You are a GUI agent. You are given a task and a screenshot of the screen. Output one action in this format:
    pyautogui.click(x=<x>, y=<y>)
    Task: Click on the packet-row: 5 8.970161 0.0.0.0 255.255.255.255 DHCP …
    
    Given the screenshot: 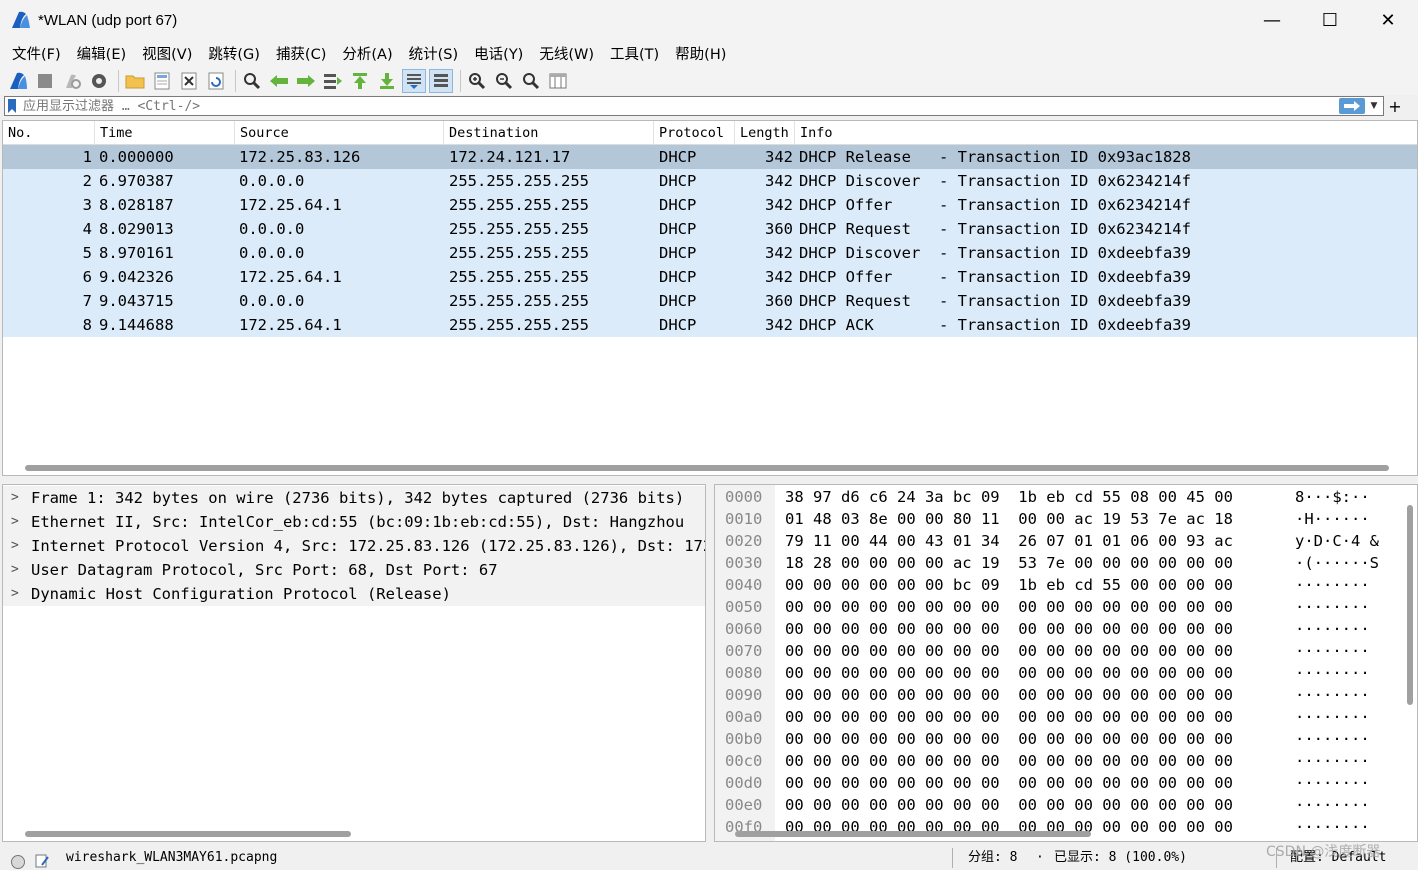 What is the action you would take?
    pyautogui.click(x=710, y=253)
    